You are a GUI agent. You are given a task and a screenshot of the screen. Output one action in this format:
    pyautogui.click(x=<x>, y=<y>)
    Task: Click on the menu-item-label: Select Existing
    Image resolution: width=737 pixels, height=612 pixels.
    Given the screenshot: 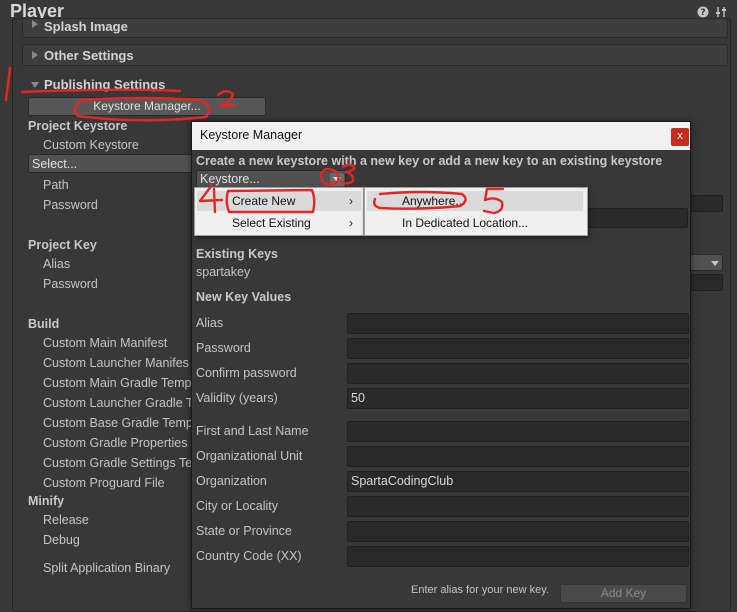 What is the action you would take?
    pyautogui.click(x=271, y=223)
    